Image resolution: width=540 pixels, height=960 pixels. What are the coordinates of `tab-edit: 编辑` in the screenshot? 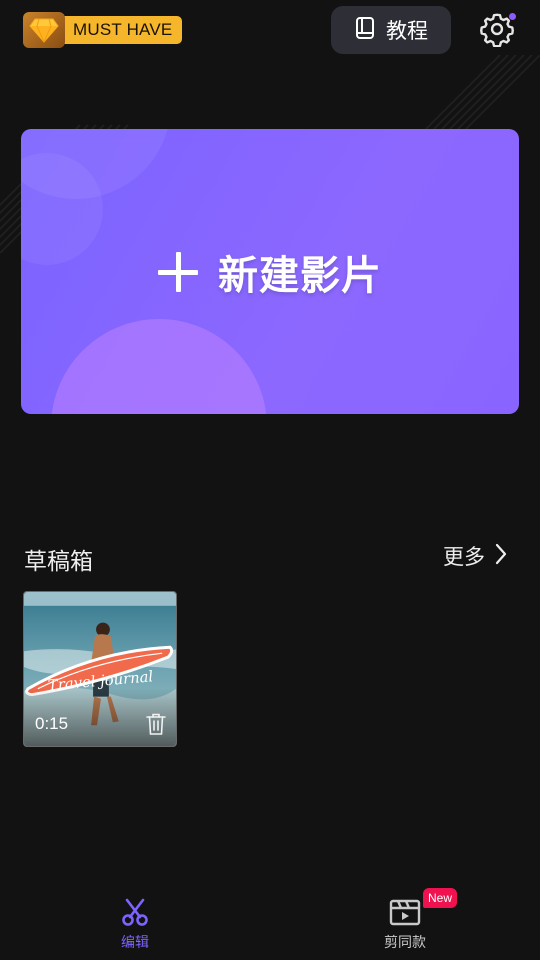 It's located at (135, 925).